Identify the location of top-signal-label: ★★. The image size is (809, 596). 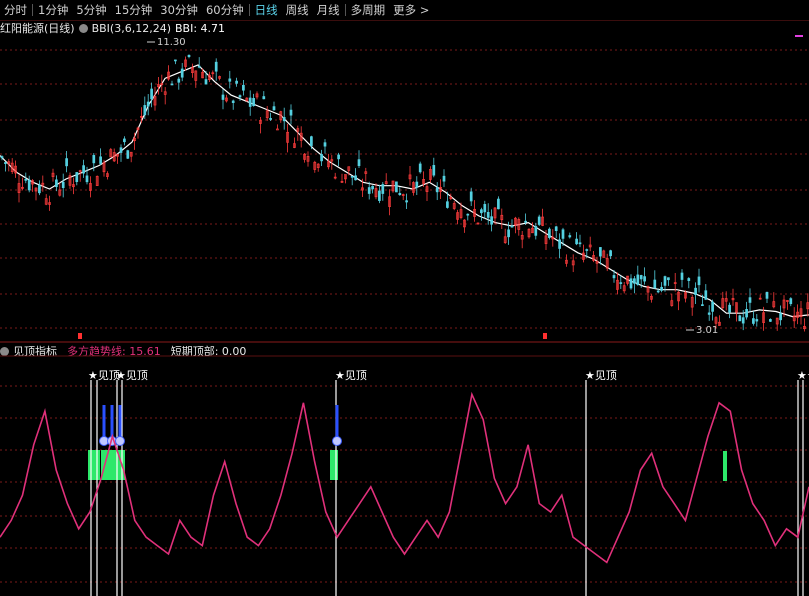
(803, 375).